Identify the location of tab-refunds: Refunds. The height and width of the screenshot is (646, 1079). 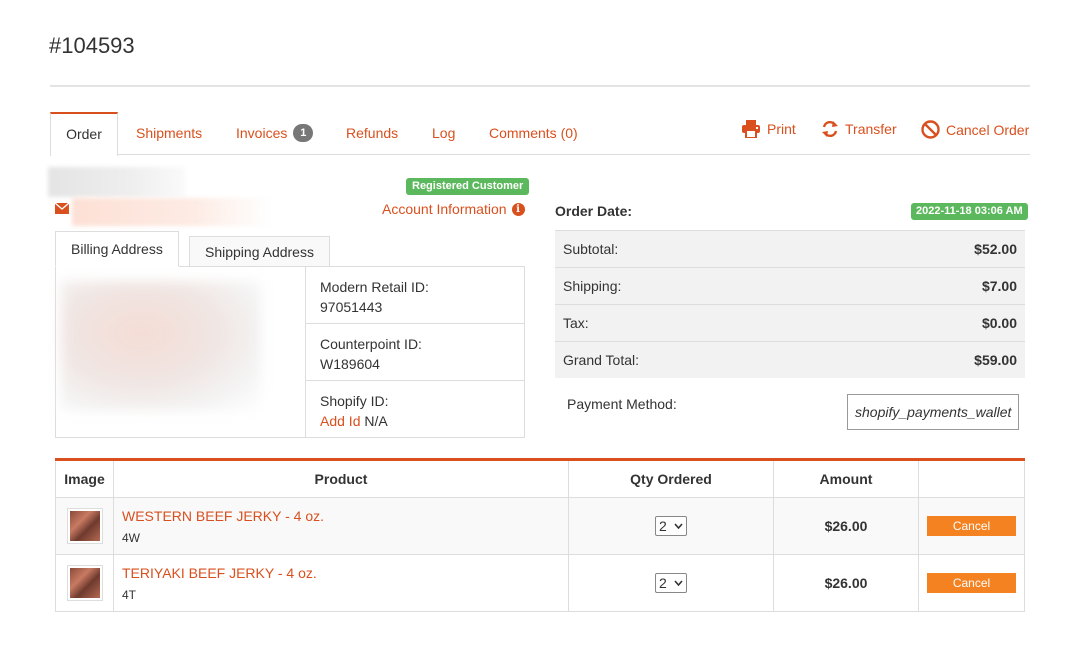
(372, 133).